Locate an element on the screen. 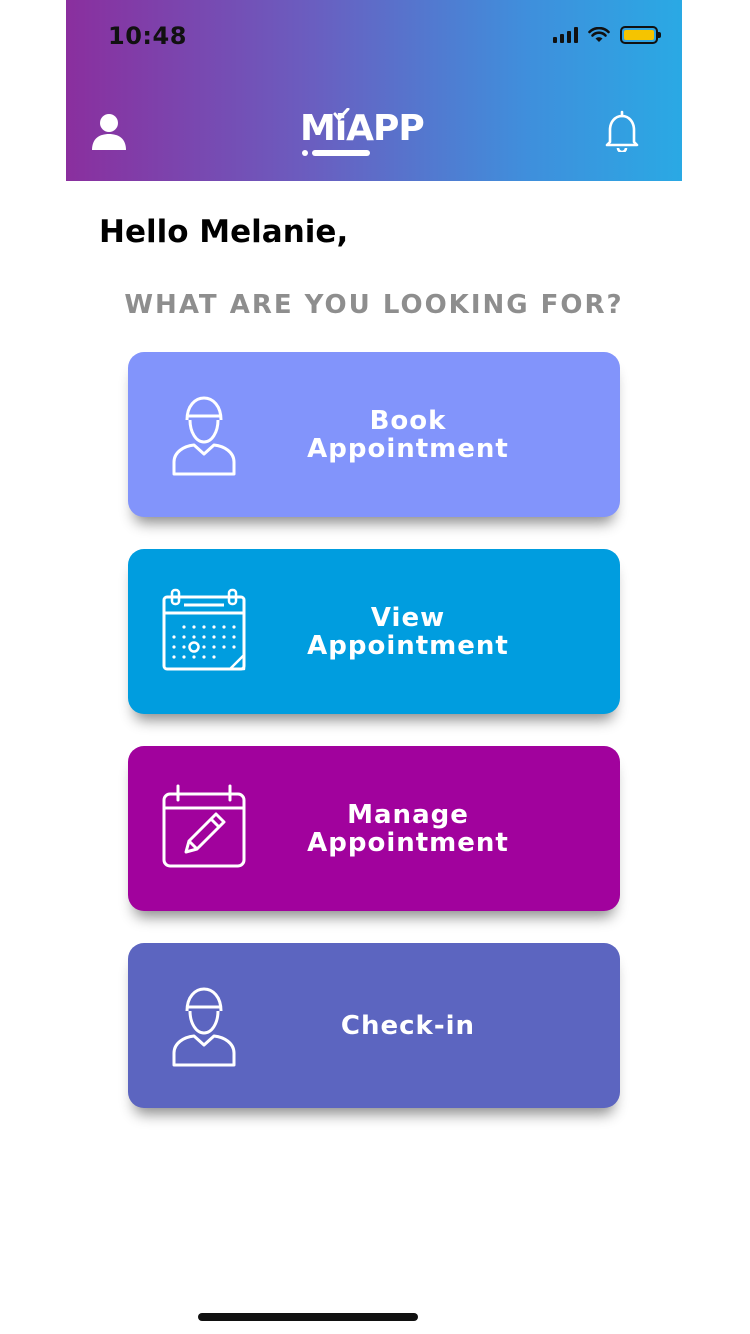 This screenshot has width=750, height=1334. logo-check-mark is located at coordinates (336, 132).